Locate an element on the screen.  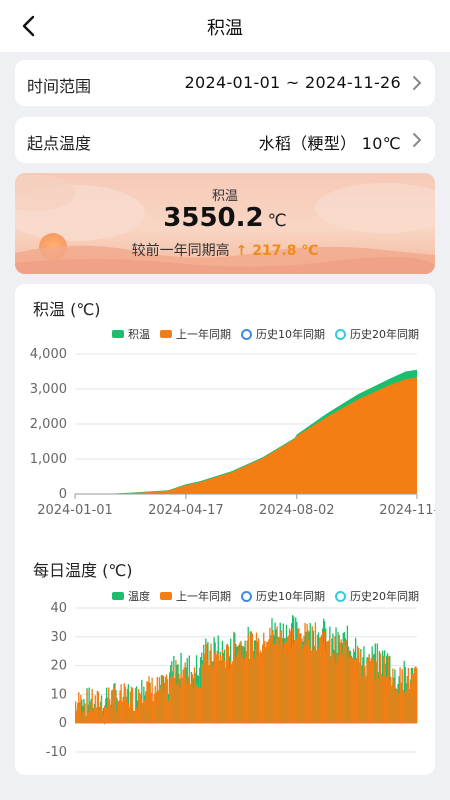
daily-bar-current is located at coordinates (104, 724).